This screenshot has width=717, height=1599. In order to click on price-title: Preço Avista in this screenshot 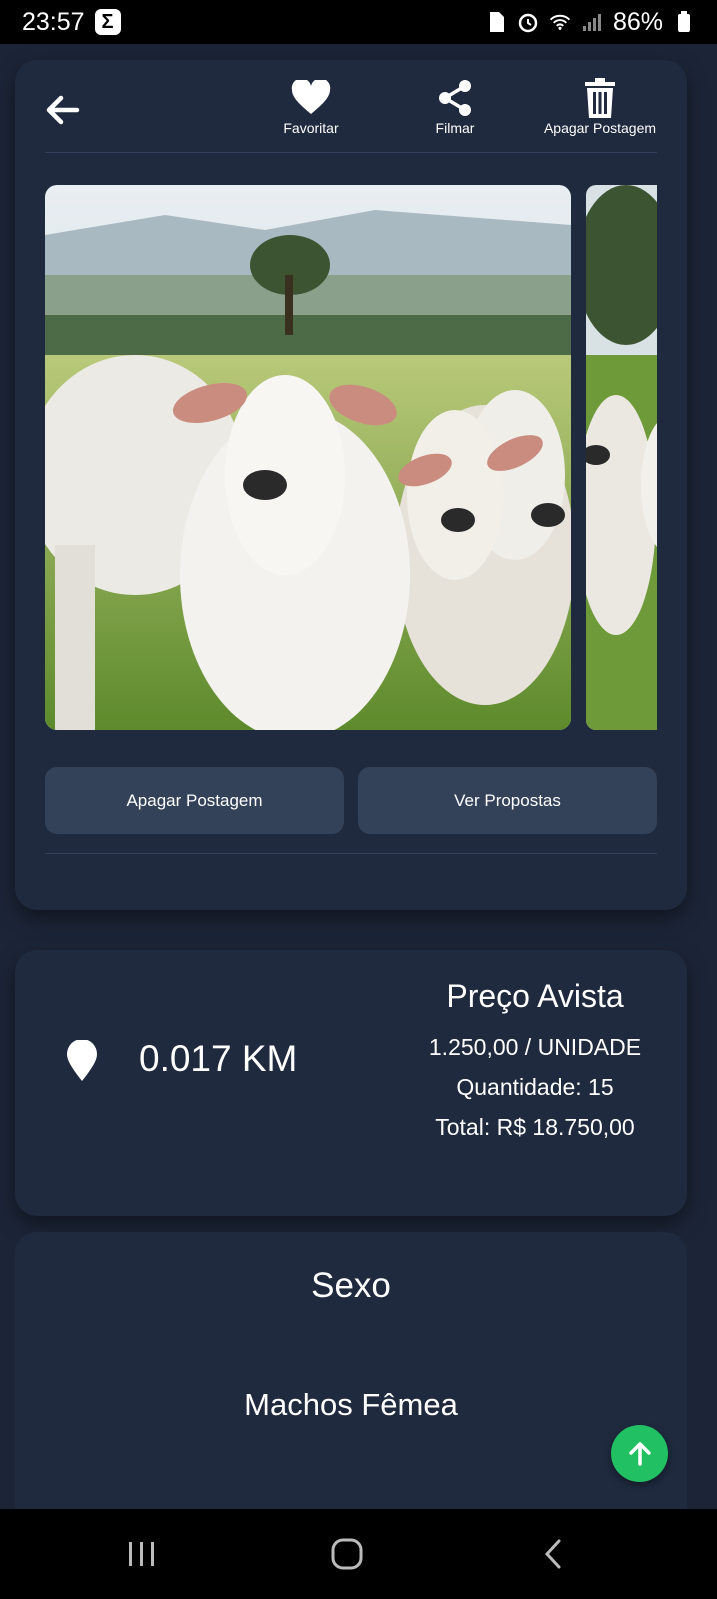, I will do `click(535, 996)`.